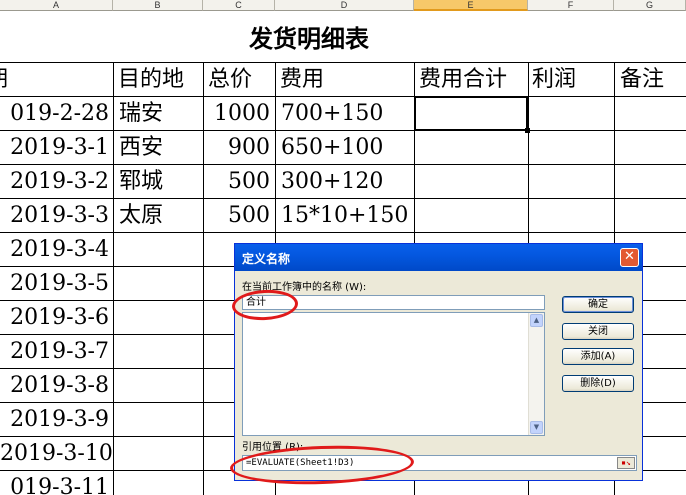  I want to click on name-label: 在当前工作簿中的名称 (W):, so click(304, 287).